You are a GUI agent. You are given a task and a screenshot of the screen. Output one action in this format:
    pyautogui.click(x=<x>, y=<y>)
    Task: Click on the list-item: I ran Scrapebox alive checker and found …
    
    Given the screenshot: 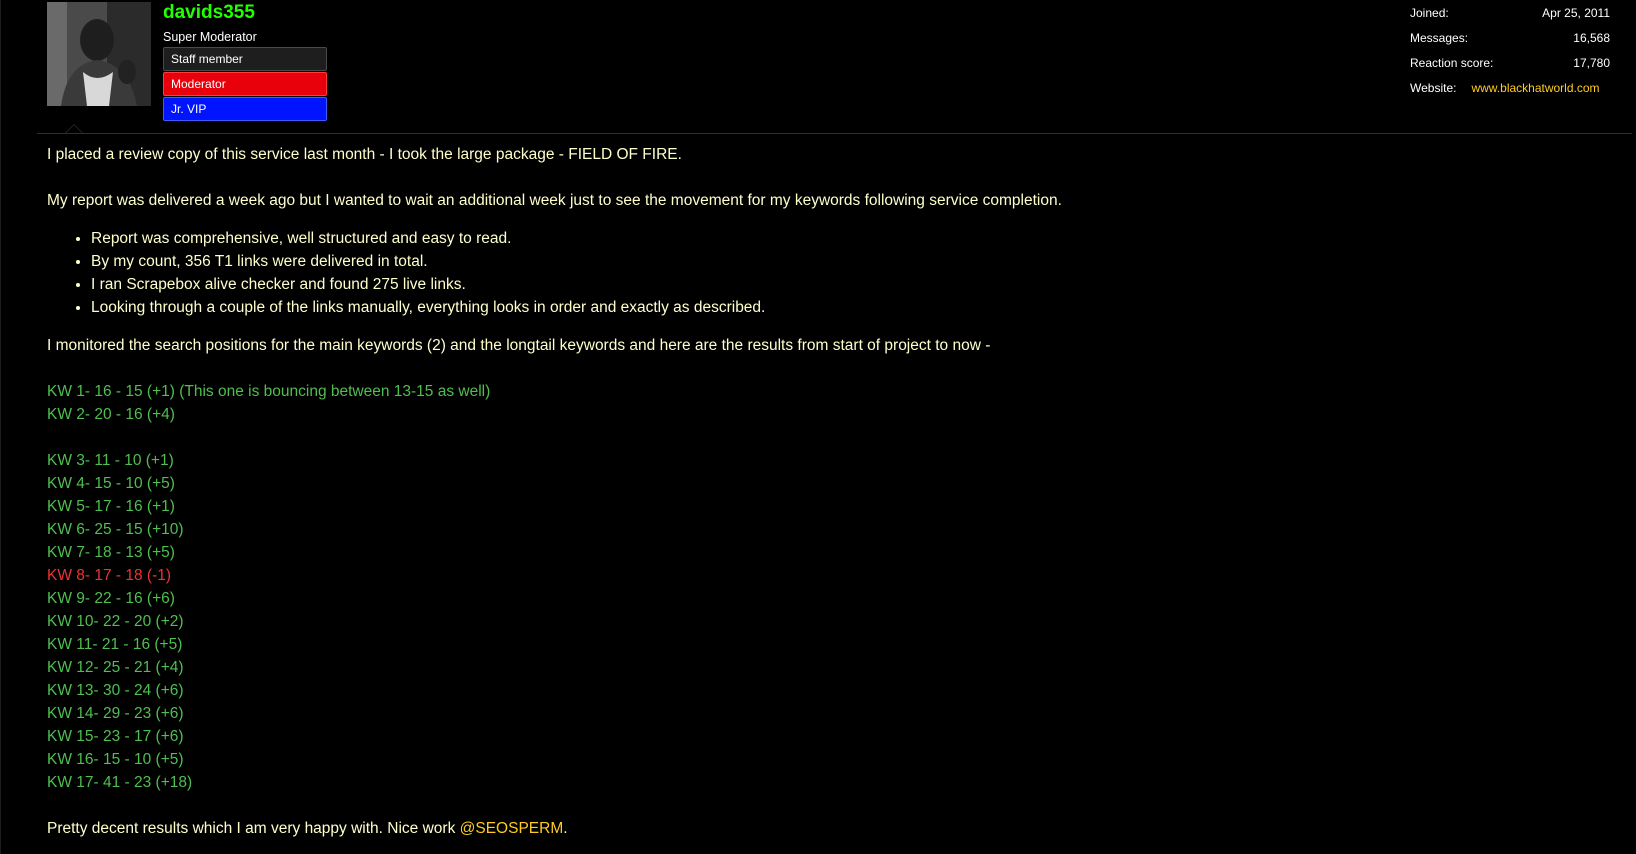 What is the action you would take?
    pyautogui.click(x=849, y=284)
    